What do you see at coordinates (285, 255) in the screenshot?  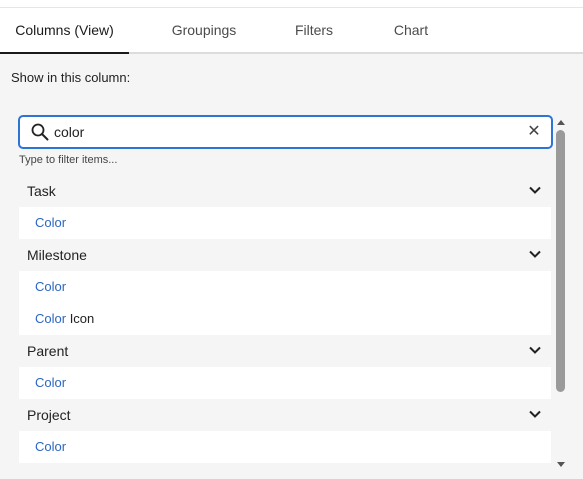 I see `group-header-milestone: Milestone` at bounding box center [285, 255].